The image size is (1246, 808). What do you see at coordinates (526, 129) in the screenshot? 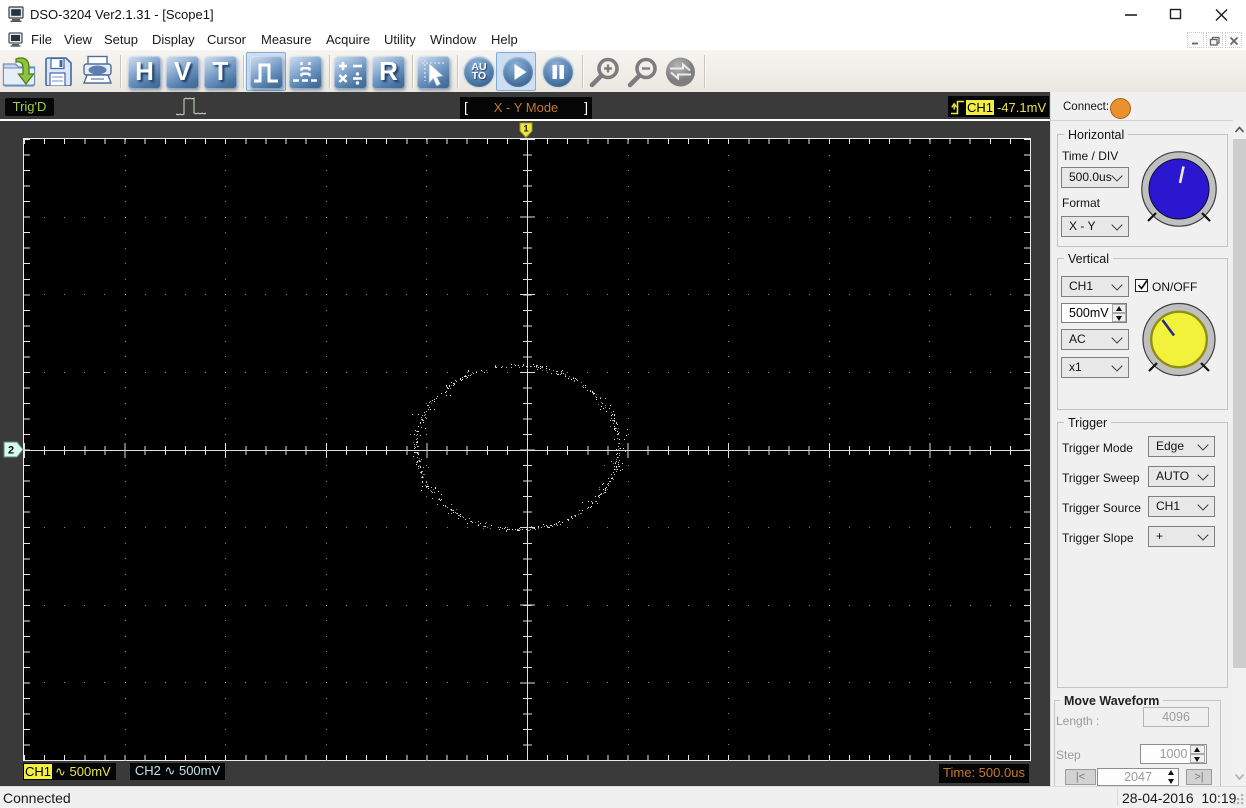
I see `svg-text: 1` at bounding box center [526, 129].